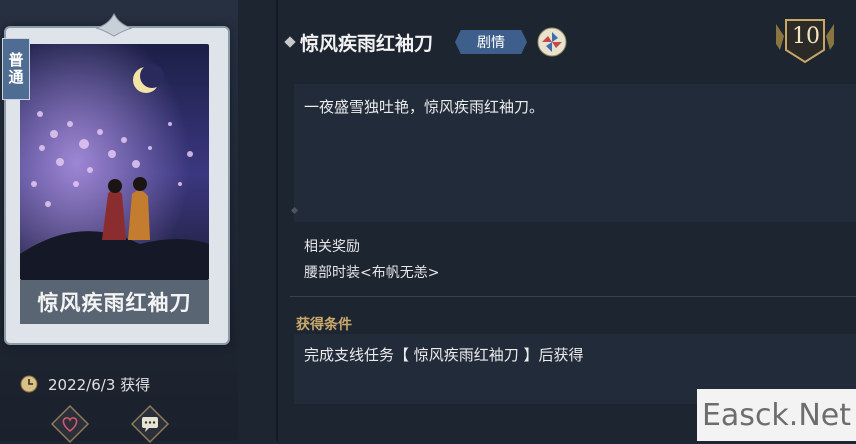 The width and height of the screenshot is (856, 444). What do you see at coordinates (99, 384) in the screenshot?
I see `acquired-date: 2022/6/3 获得` at bounding box center [99, 384].